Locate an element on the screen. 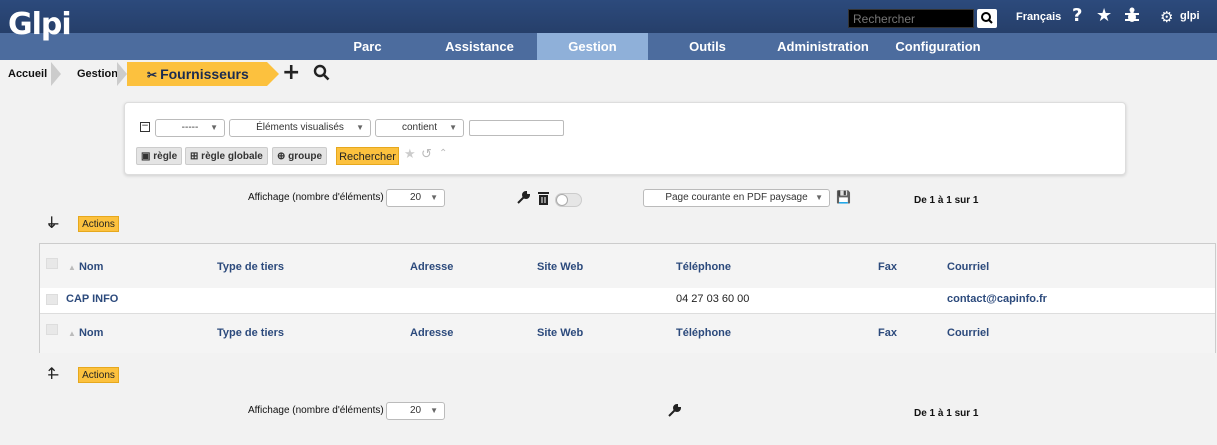 This screenshot has width=1217, height=445. col-site-web: Site Web is located at coordinates (560, 267).